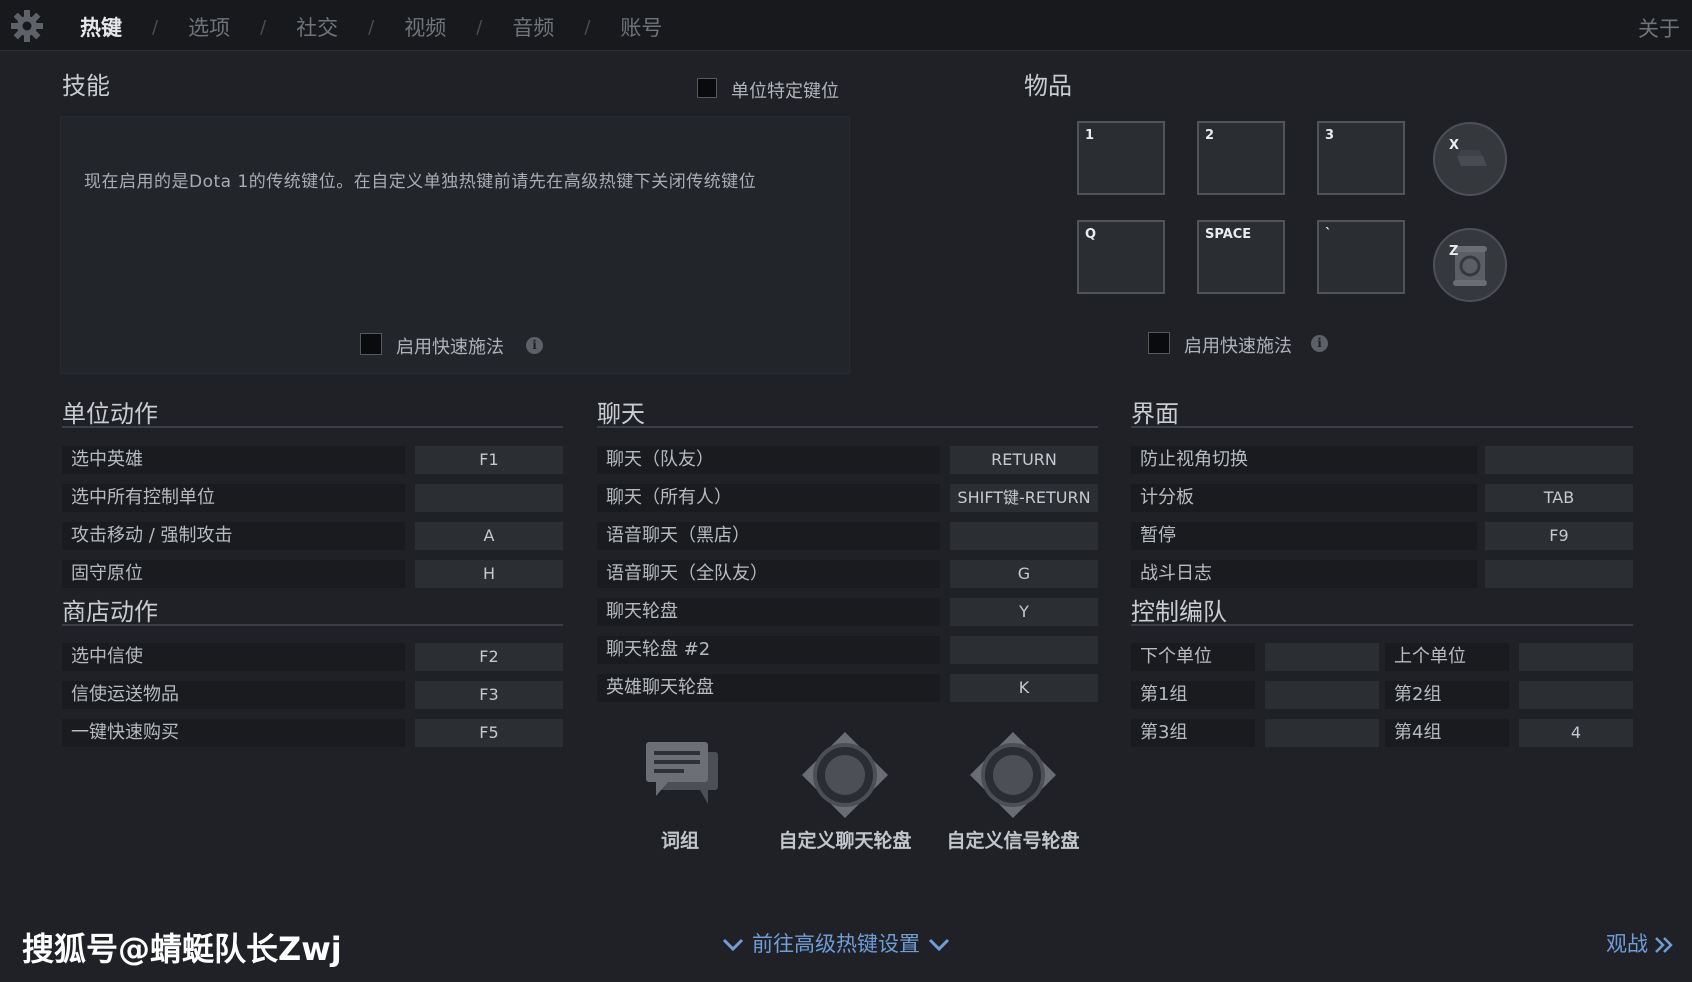 The width and height of the screenshot is (1692, 982). I want to click on teleport-slot-key: Z, so click(1454, 251).